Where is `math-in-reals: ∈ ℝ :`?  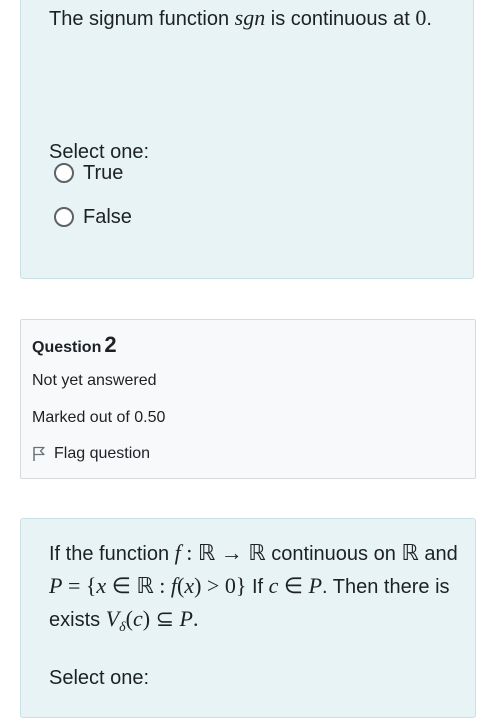
math-in-reals: ∈ ℝ : is located at coordinates (138, 585).